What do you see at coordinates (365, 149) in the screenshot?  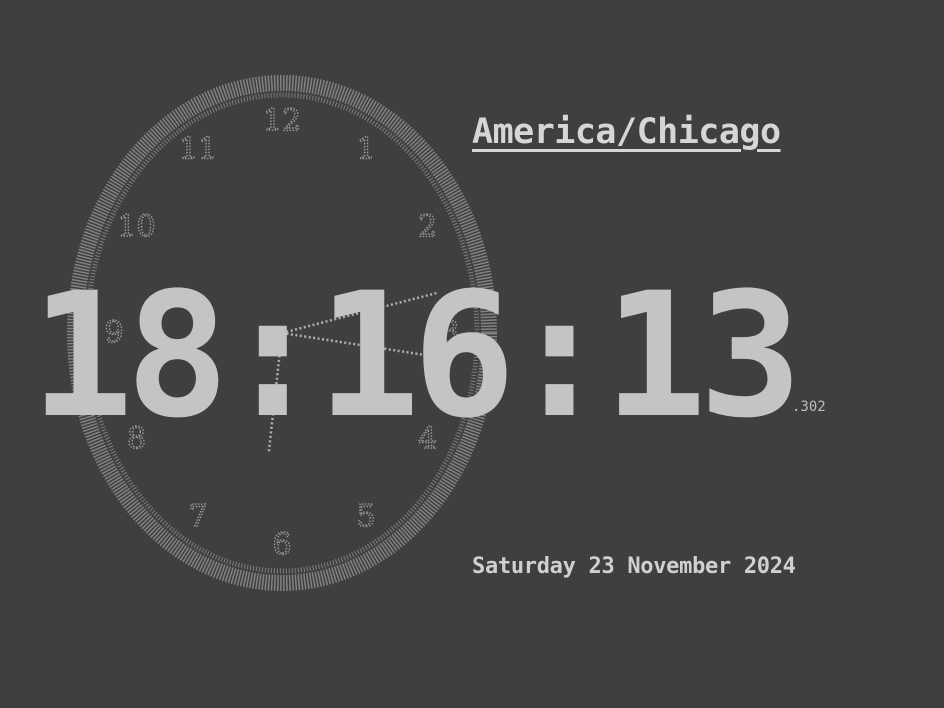 I see `dial-number-1: 1` at bounding box center [365, 149].